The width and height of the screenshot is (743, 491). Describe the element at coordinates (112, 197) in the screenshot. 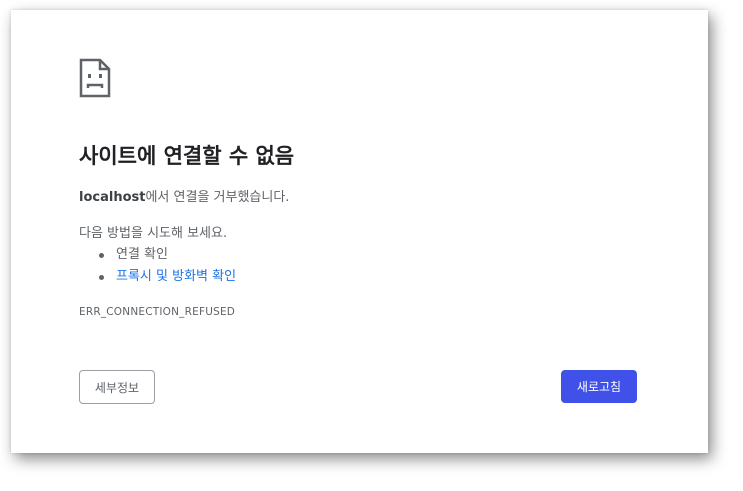

I see `error-host: localhost` at that location.